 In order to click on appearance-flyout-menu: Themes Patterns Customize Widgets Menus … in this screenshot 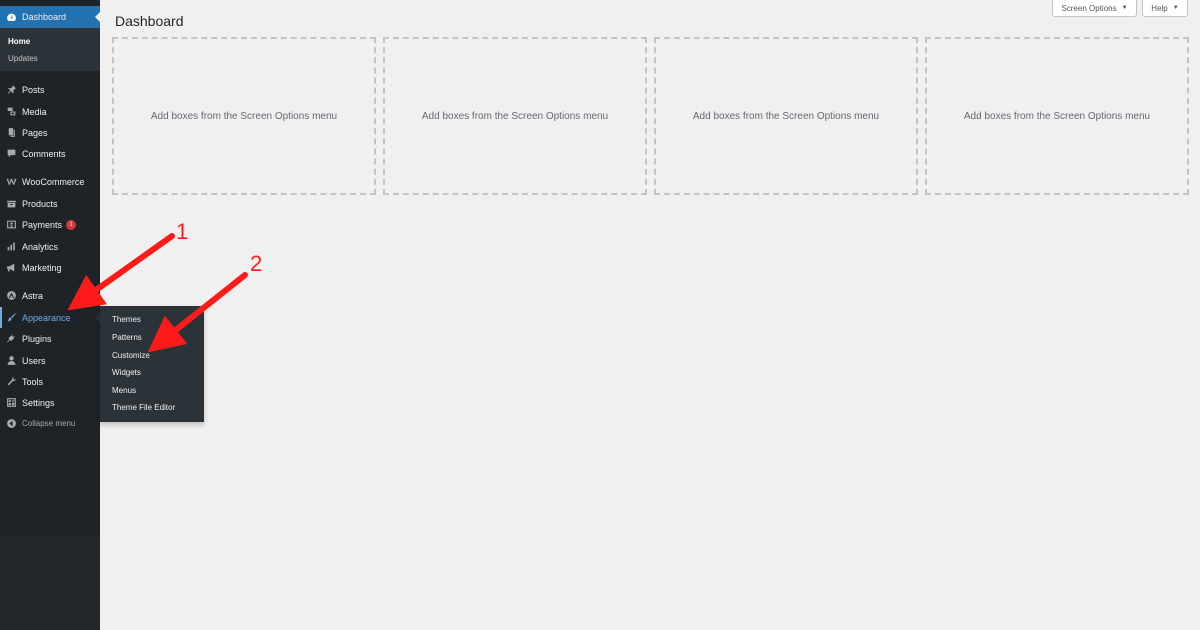, I will do `click(152, 364)`.